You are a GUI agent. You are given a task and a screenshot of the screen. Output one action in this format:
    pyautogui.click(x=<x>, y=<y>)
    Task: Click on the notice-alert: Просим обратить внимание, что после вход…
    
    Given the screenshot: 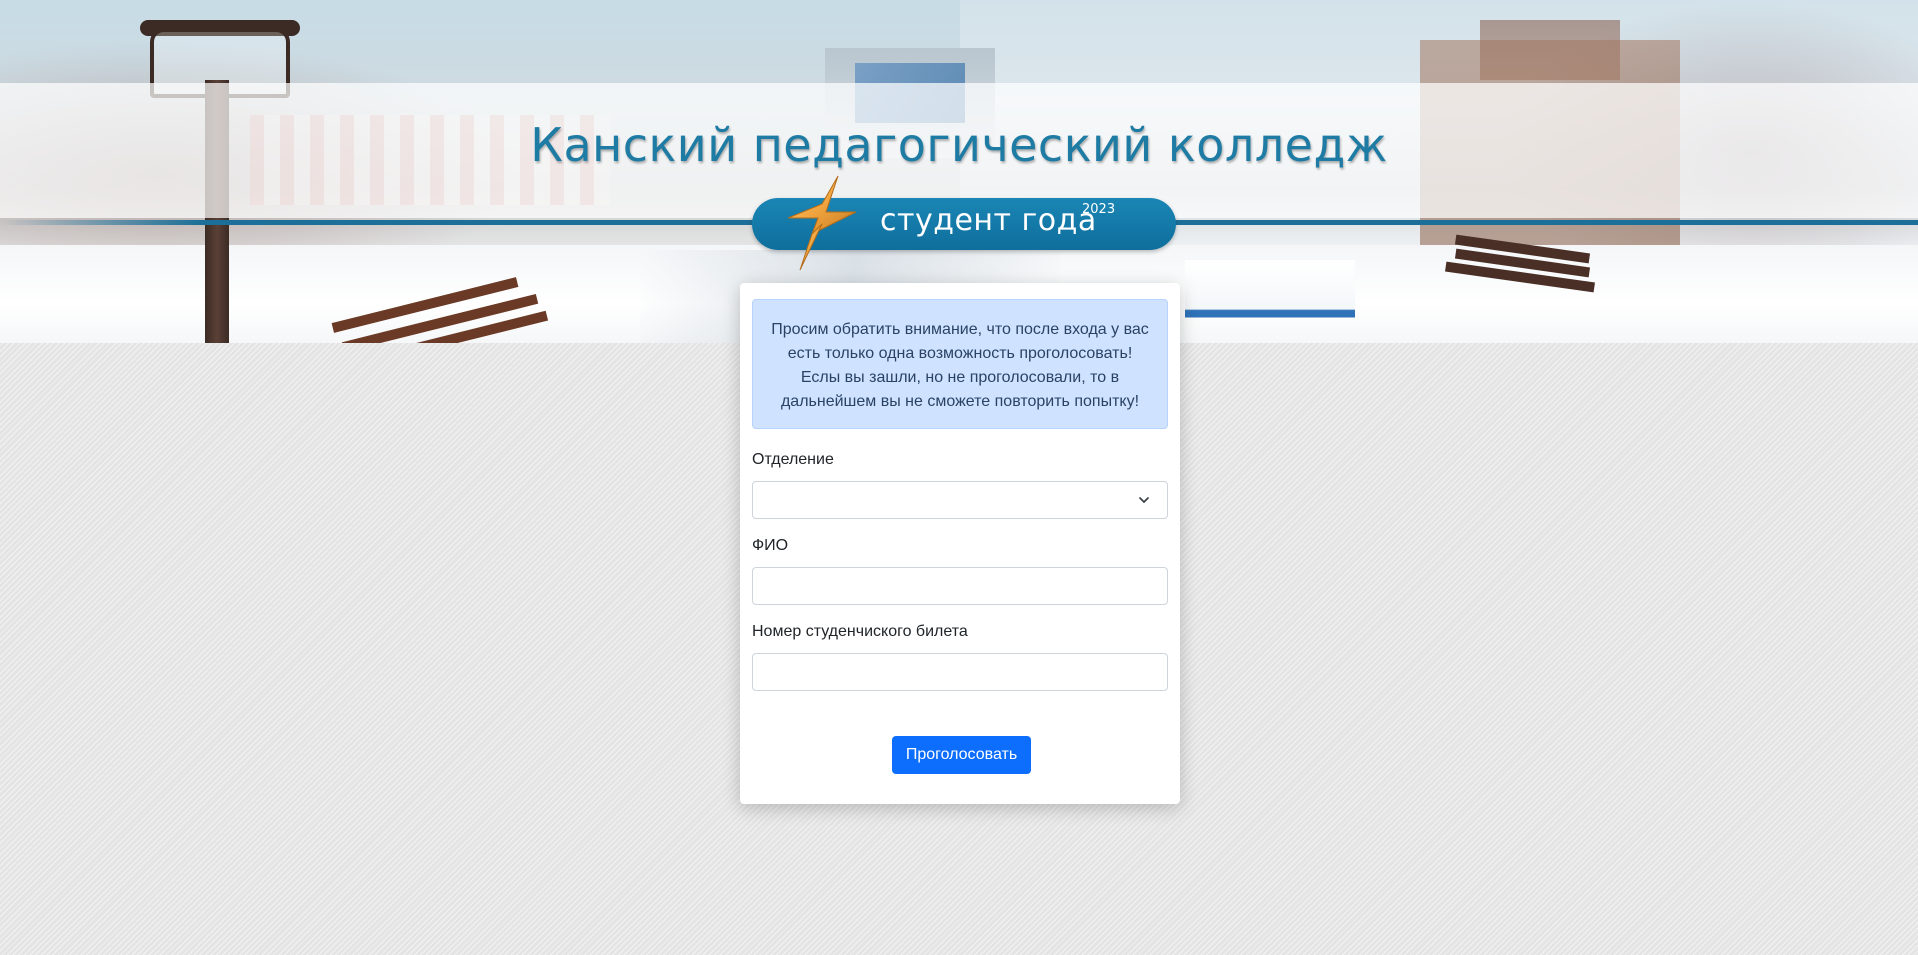 What is the action you would take?
    pyautogui.click(x=960, y=364)
    